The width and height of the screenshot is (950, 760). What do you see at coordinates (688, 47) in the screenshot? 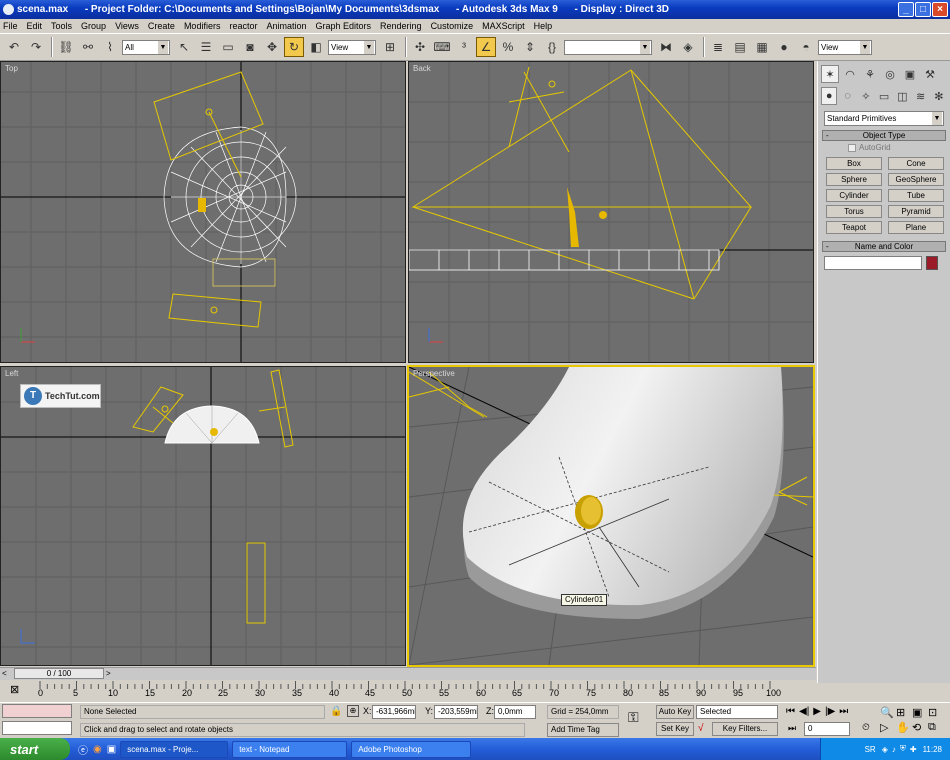
I see `align-icon: ◈` at bounding box center [688, 47].